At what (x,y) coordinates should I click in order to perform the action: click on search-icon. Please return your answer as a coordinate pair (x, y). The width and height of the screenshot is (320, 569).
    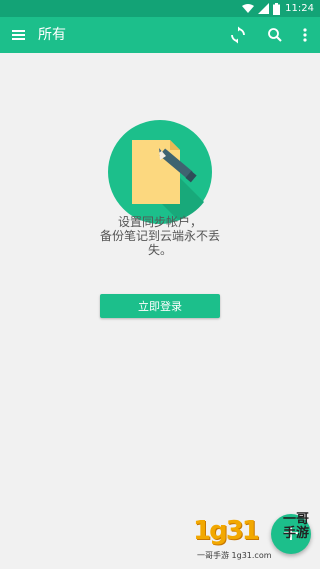
    Looking at the image, I should click on (275, 35).